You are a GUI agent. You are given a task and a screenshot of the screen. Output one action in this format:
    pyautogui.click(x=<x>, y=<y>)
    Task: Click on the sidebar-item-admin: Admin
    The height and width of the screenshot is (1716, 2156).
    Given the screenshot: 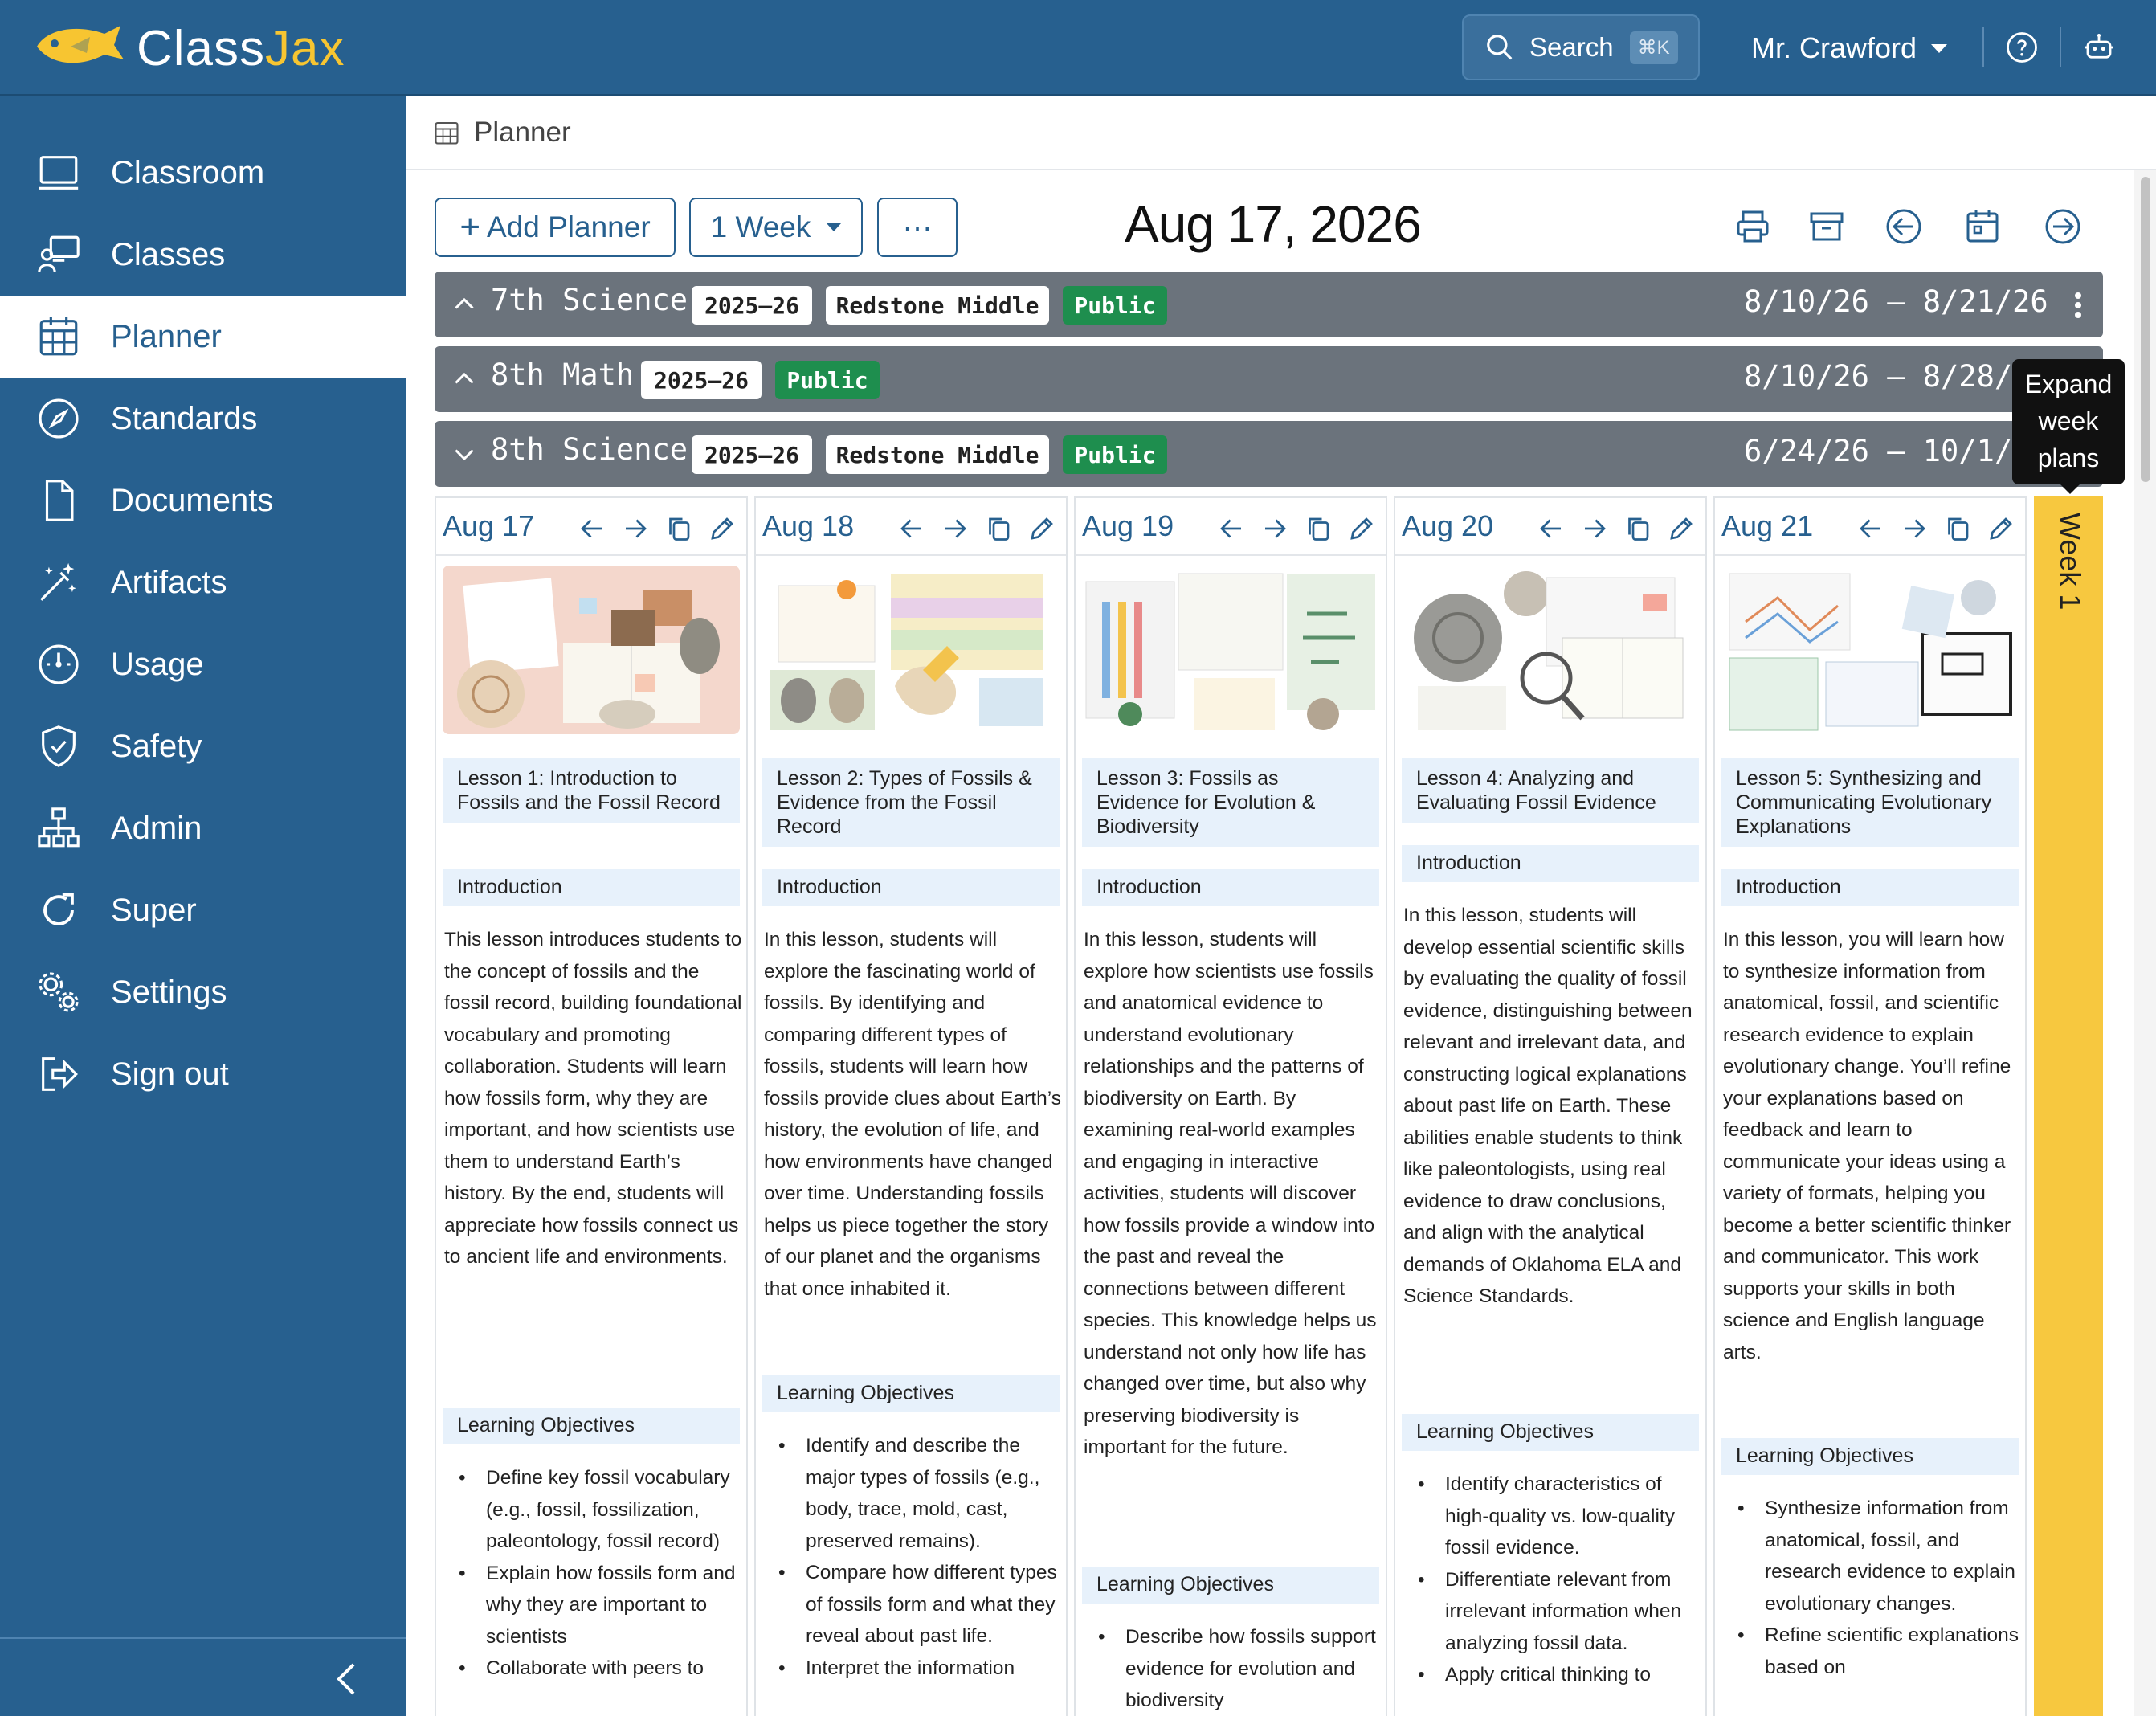 What is the action you would take?
    pyautogui.click(x=203, y=828)
    